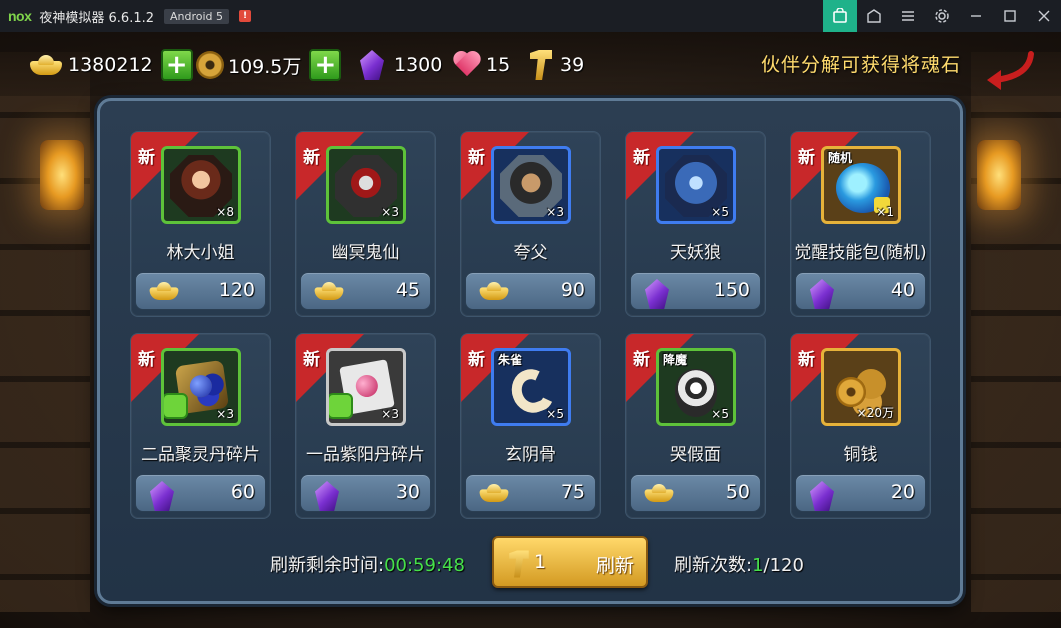  I want to click on buy-button: 120, so click(200, 291).